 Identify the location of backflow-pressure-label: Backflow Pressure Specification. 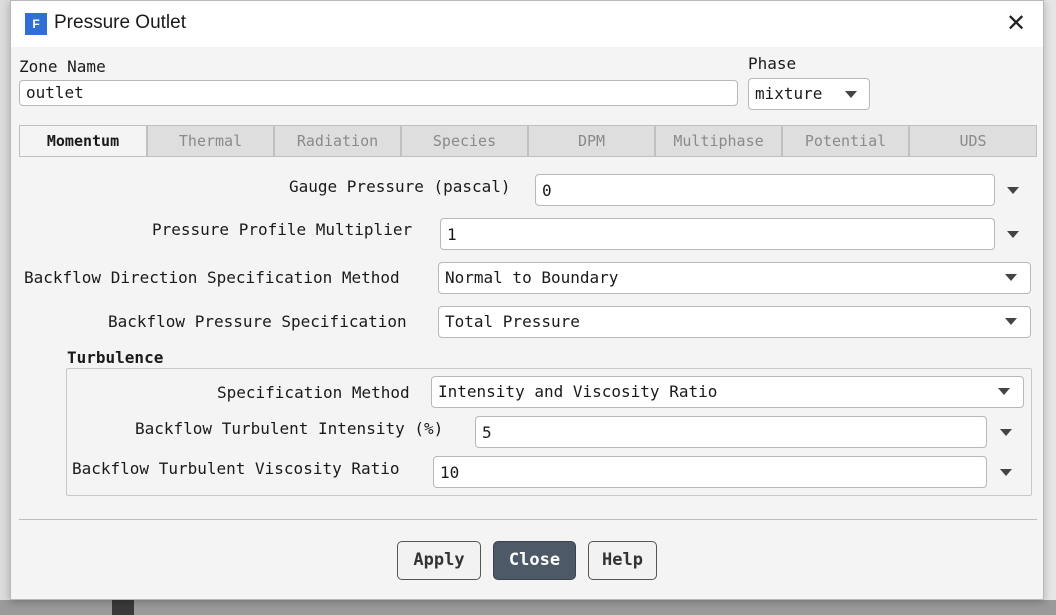
(257, 321).